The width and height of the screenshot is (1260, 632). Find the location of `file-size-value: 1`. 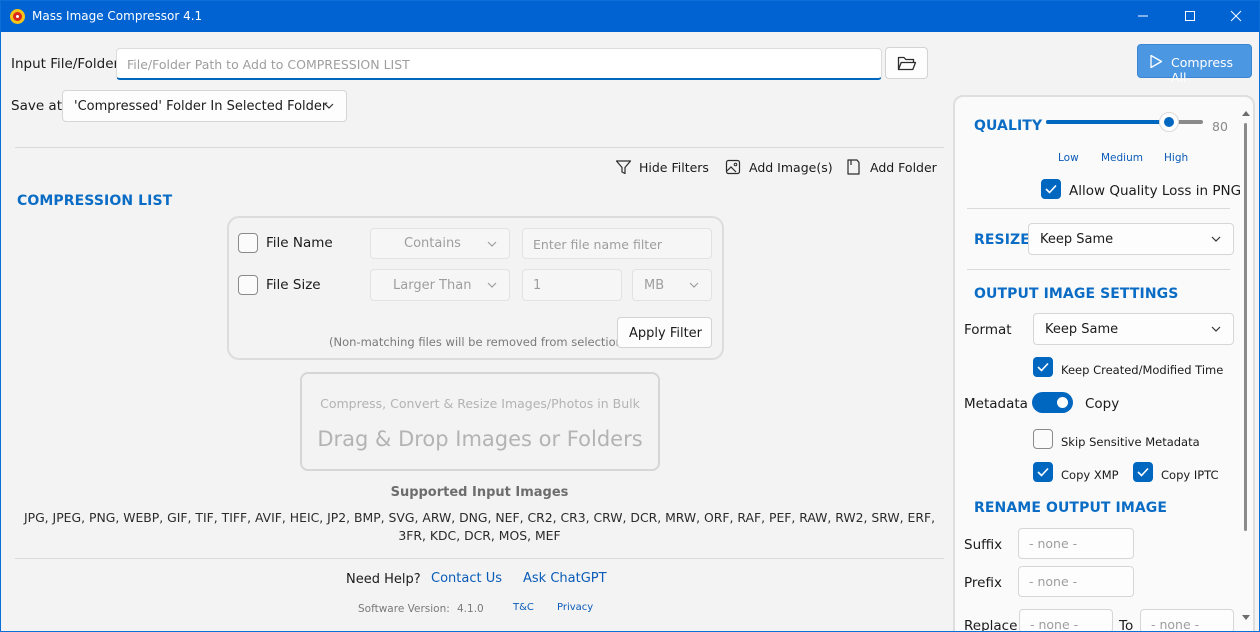

file-size-value: 1 is located at coordinates (537, 285).